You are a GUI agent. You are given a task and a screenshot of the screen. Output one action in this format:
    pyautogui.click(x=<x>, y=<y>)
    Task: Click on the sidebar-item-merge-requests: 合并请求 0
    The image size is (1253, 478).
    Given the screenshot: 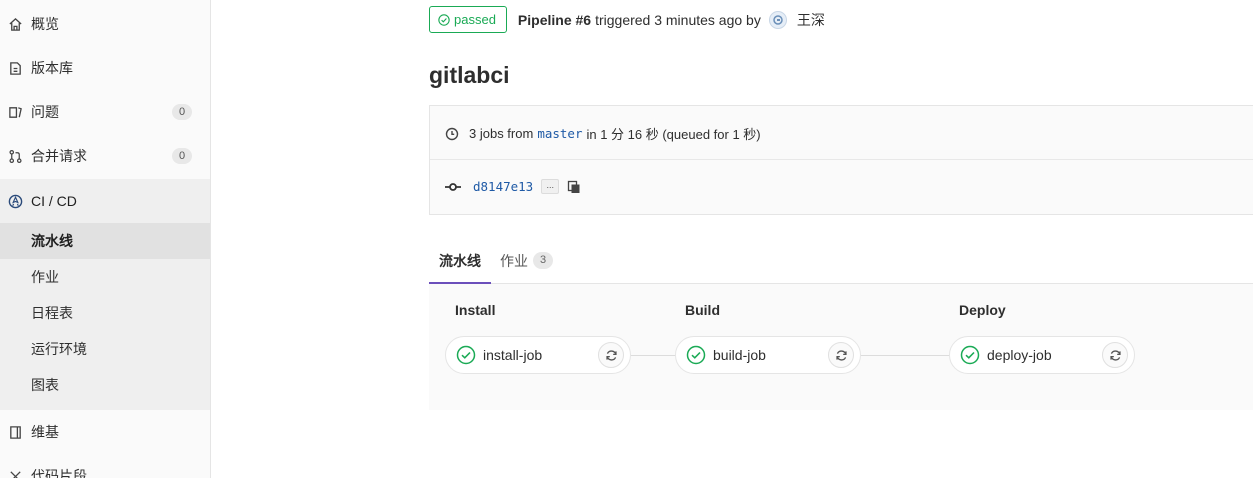 What is the action you would take?
    pyautogui.click(x=105, y=156)
    